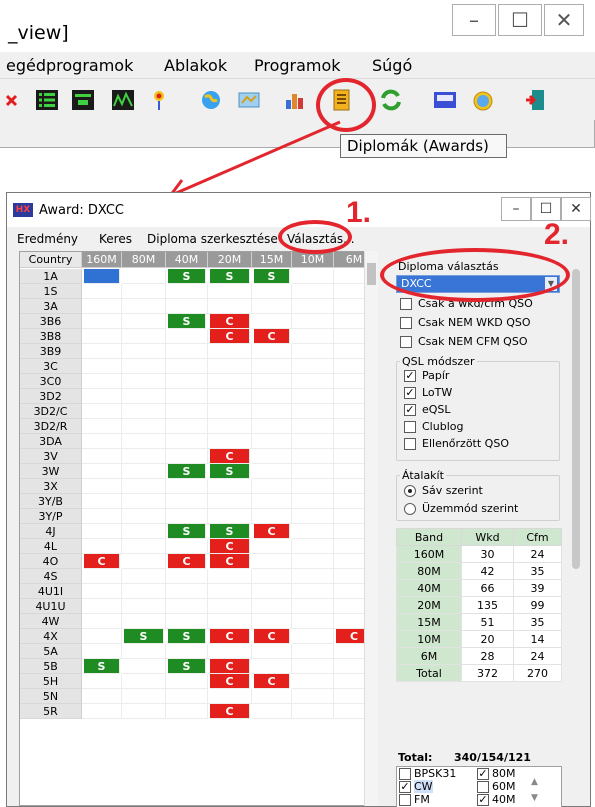 The image size is (595, 807). Describe the element at coordinates (479, 786) in the screenshot. I see `mode-band-list: BPSK31 ✓ CW FM ✓ 80M 60M ✓ 40M ▲ ▼` at that location.